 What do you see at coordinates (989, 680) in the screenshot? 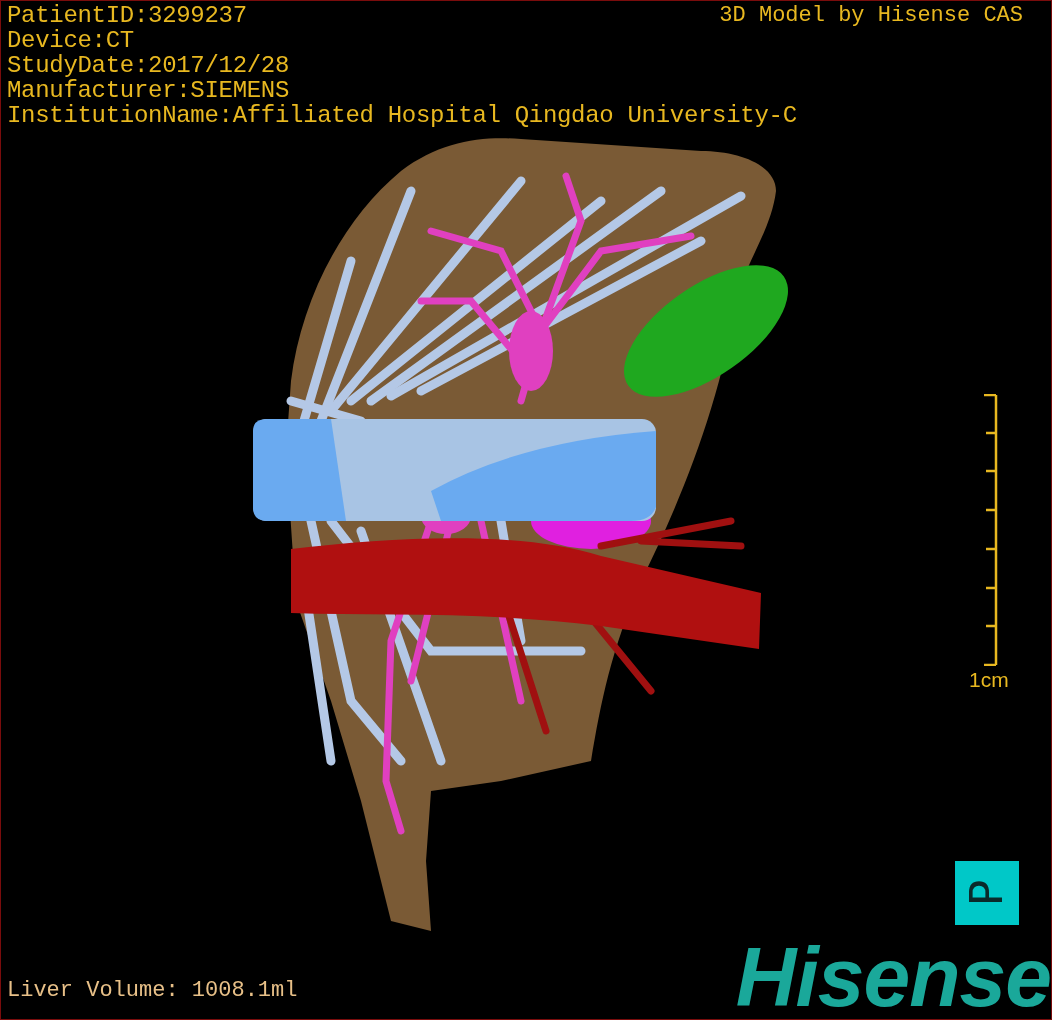
I see `scale-label: 1cm` at bounding box center [989, 680].